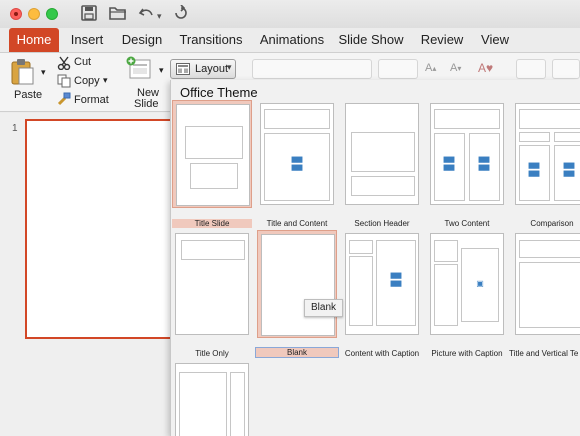  Describe the element at coordinates (549, 295) in the screenshot. I see `vertical-text-placeholder` at that location.